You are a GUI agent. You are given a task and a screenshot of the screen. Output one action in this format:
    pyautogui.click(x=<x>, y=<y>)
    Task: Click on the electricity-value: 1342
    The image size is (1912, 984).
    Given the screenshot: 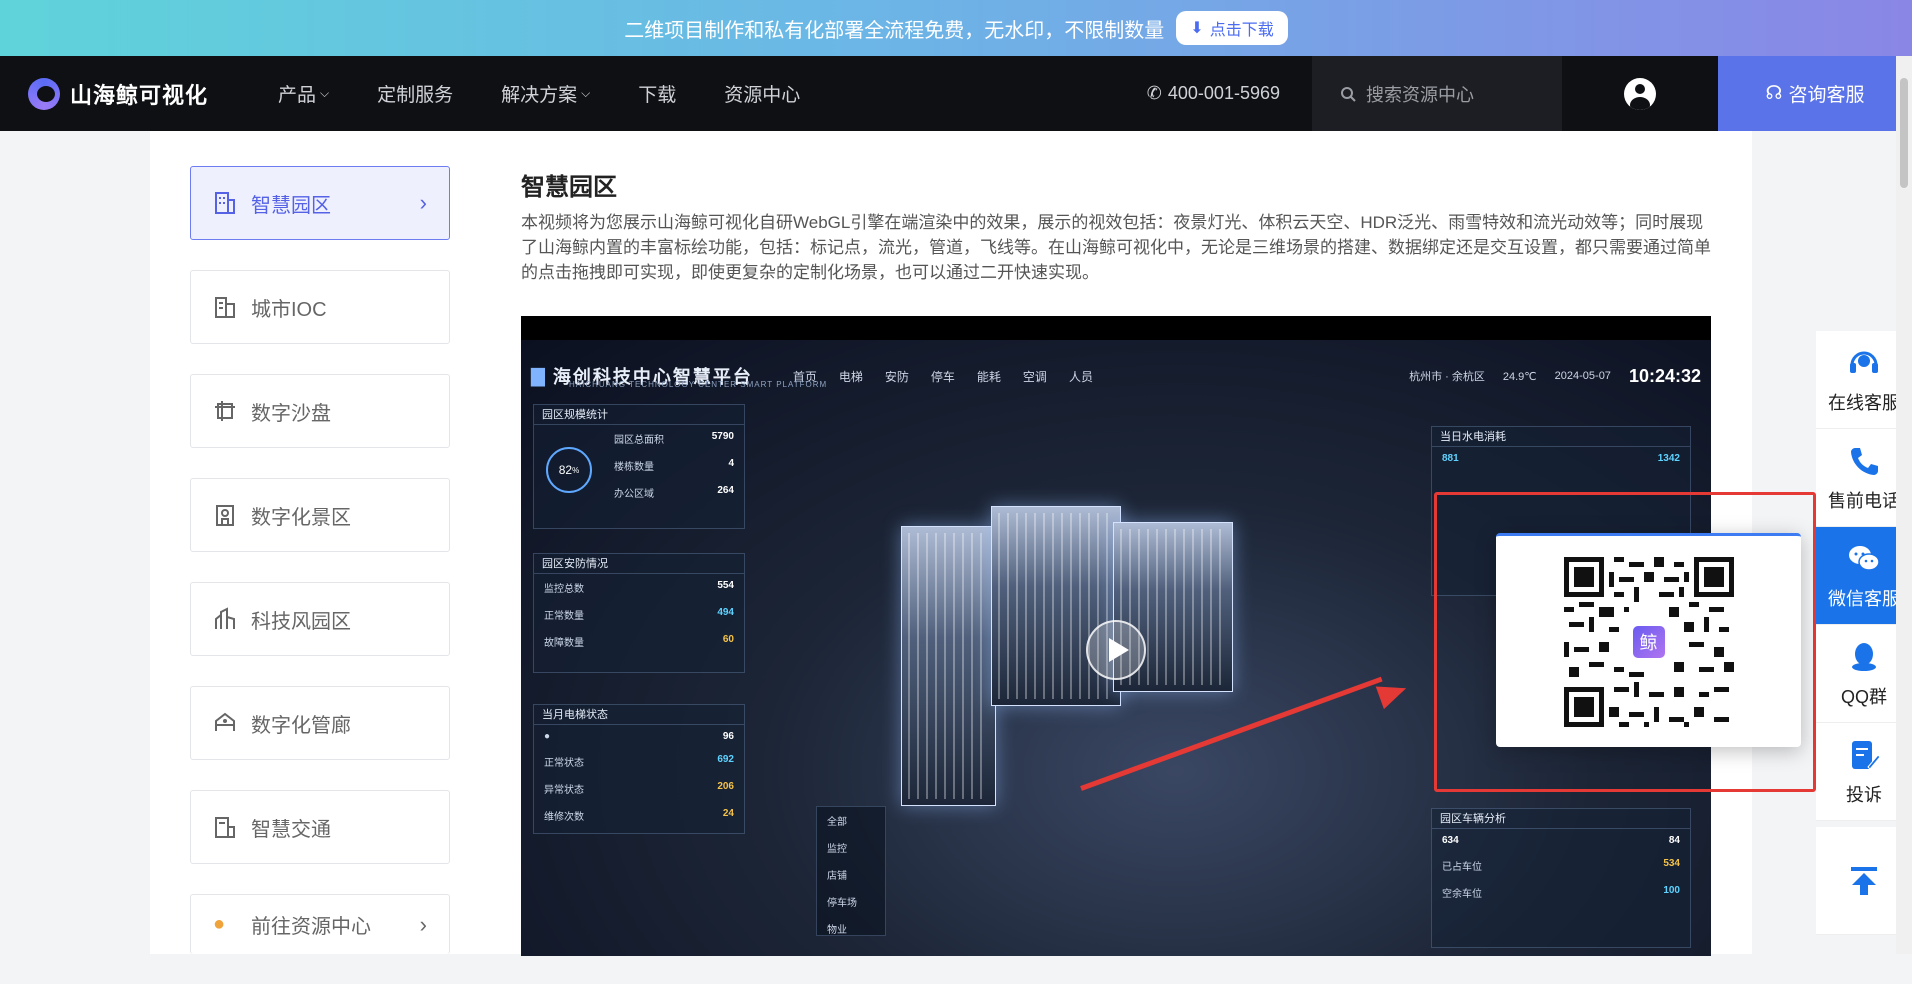 What is the action you would take?
    pyautogui.click(x=1668, y=458)
    